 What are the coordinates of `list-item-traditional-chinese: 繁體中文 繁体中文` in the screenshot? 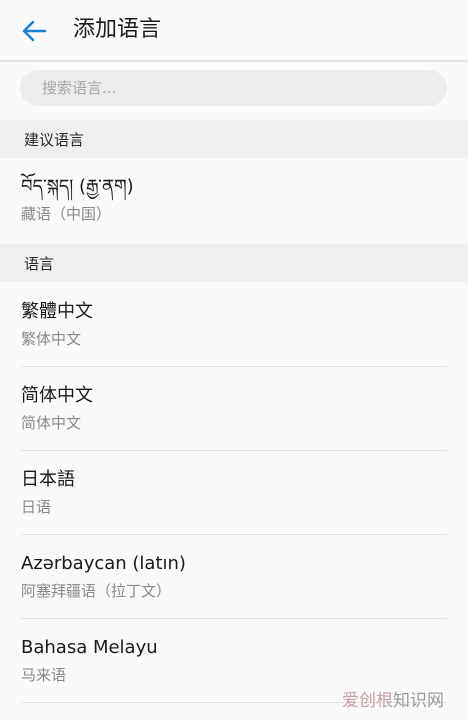 It's located at (234, 325).